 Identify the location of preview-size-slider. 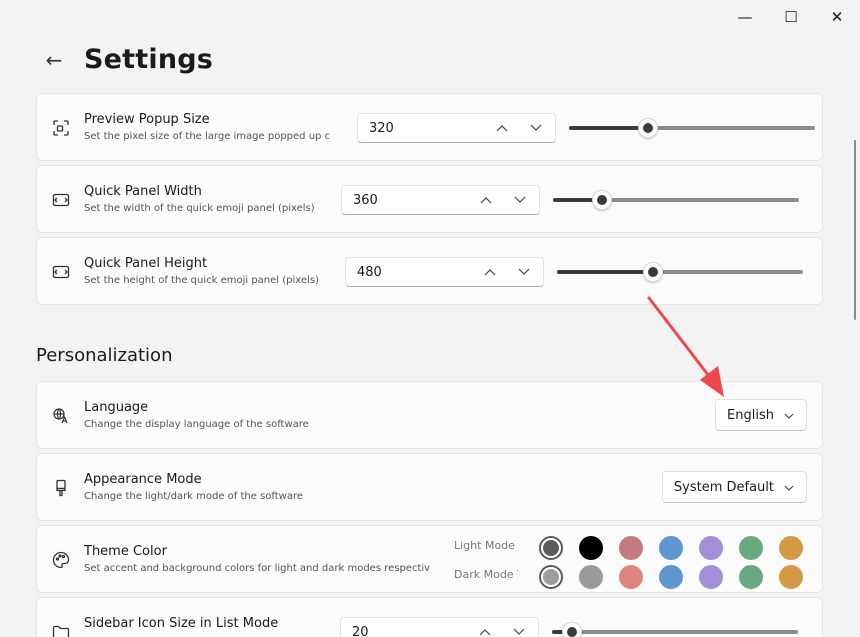
(692, 128).